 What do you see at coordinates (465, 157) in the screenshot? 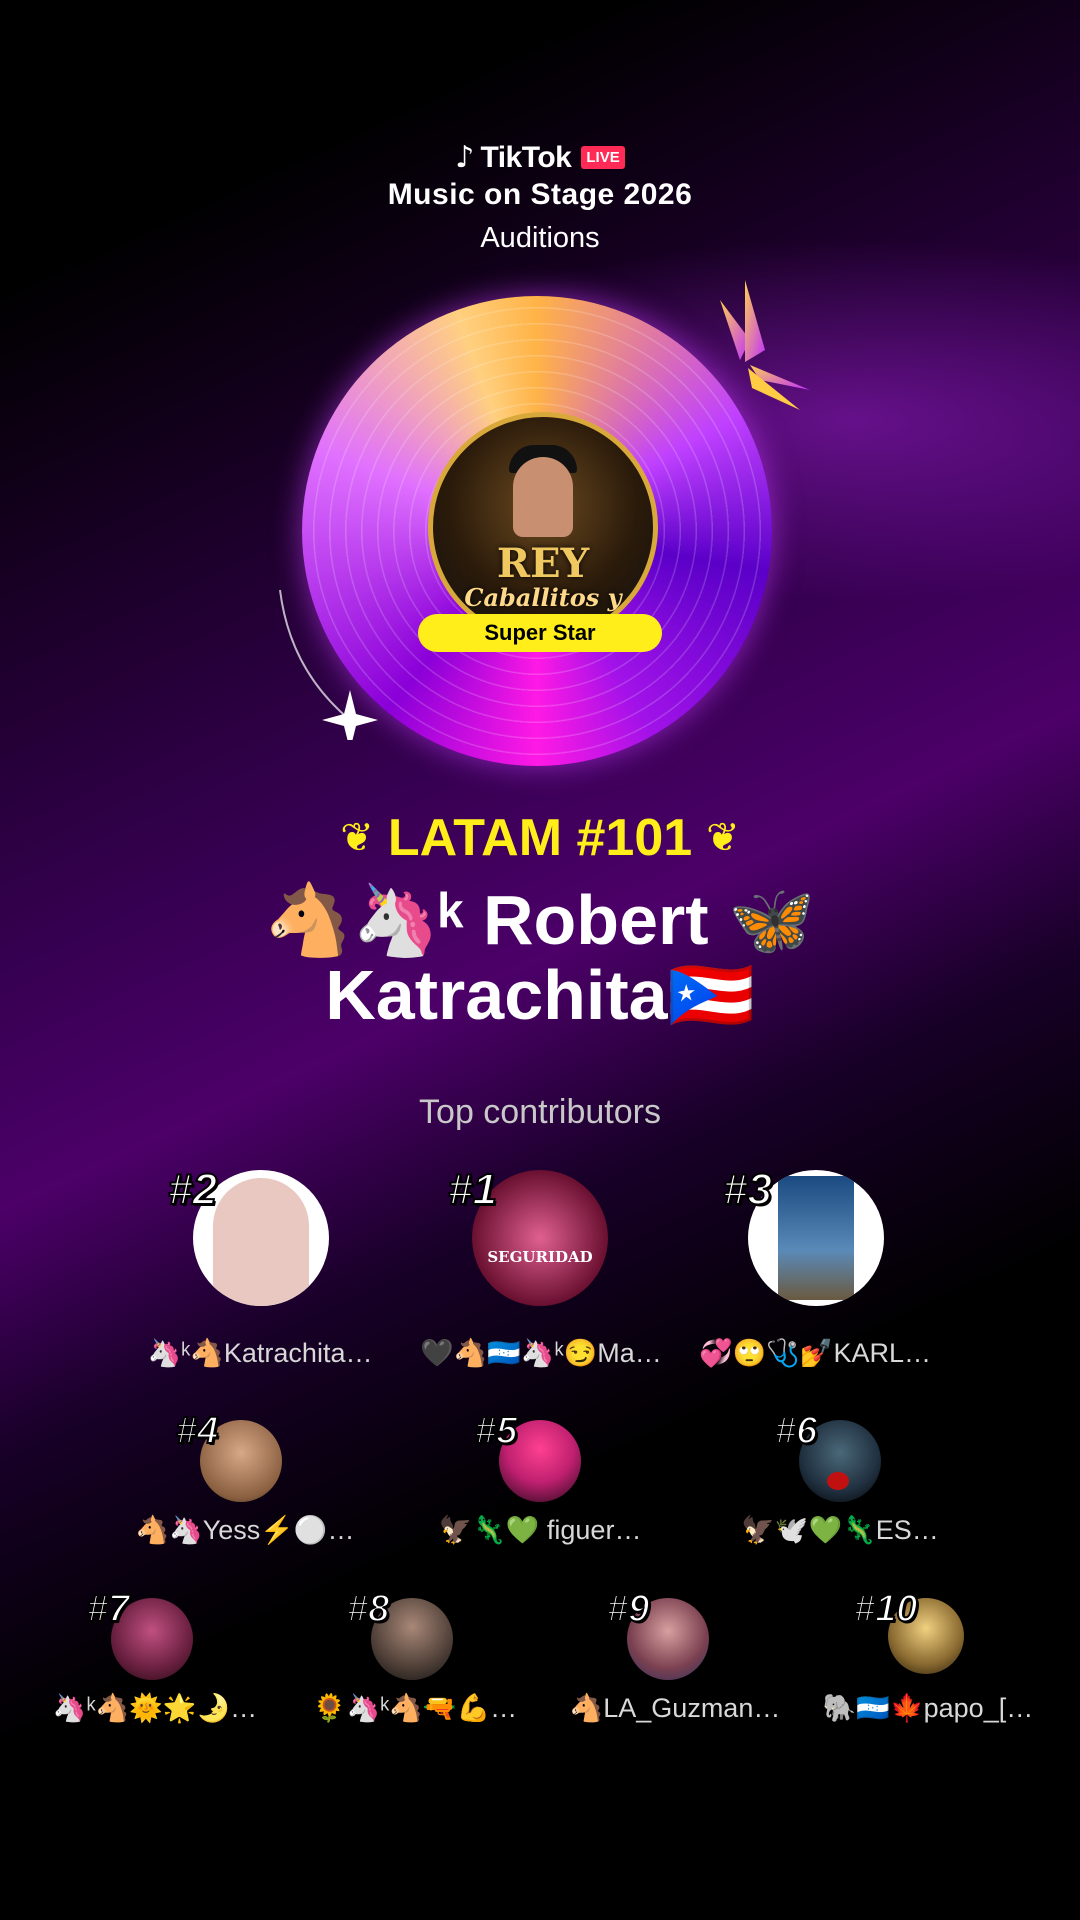
I see `tiktok-note-icon: ♪` at bounding box center [465, 157].